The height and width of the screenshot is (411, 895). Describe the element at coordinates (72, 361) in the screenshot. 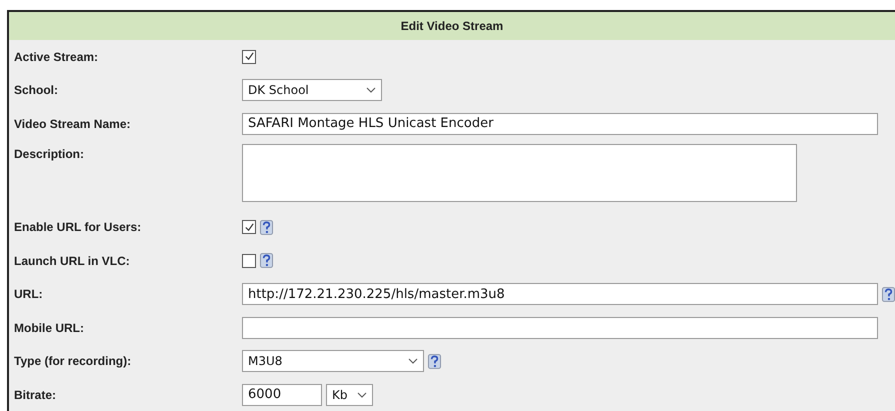

I see `field-label: Type (for recording):` at that location.